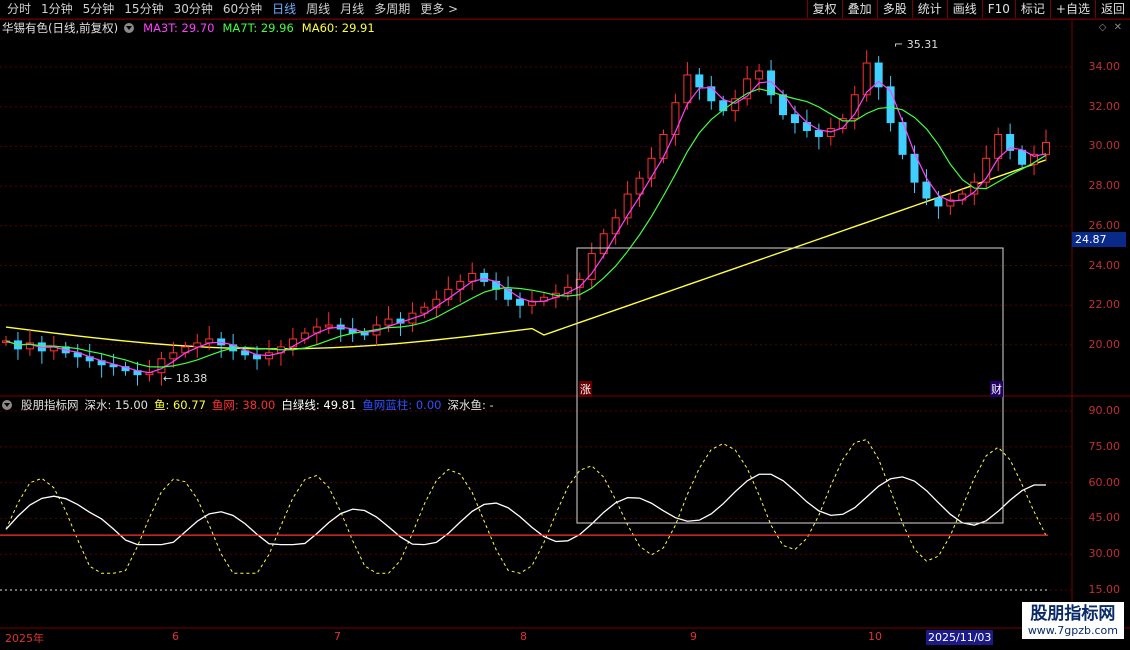 This screenshot has width=1130, height=650. I want to click on indicator-tick: 45.00, so click(1104, 518).